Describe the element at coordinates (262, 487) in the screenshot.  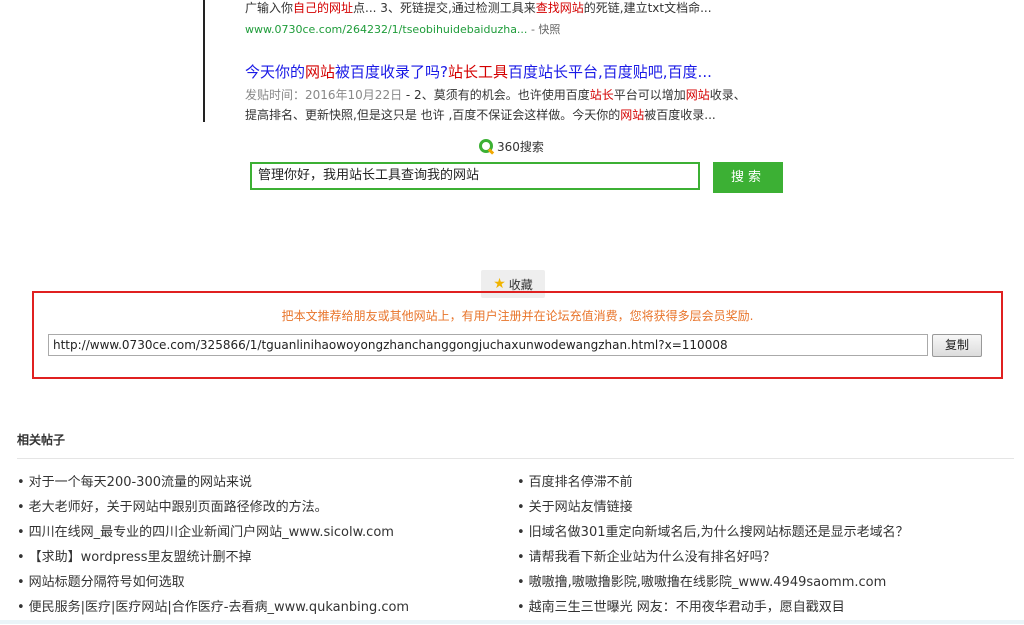
I see `list-item: • 对于一个每天200-300流量的网站来说` at that location.